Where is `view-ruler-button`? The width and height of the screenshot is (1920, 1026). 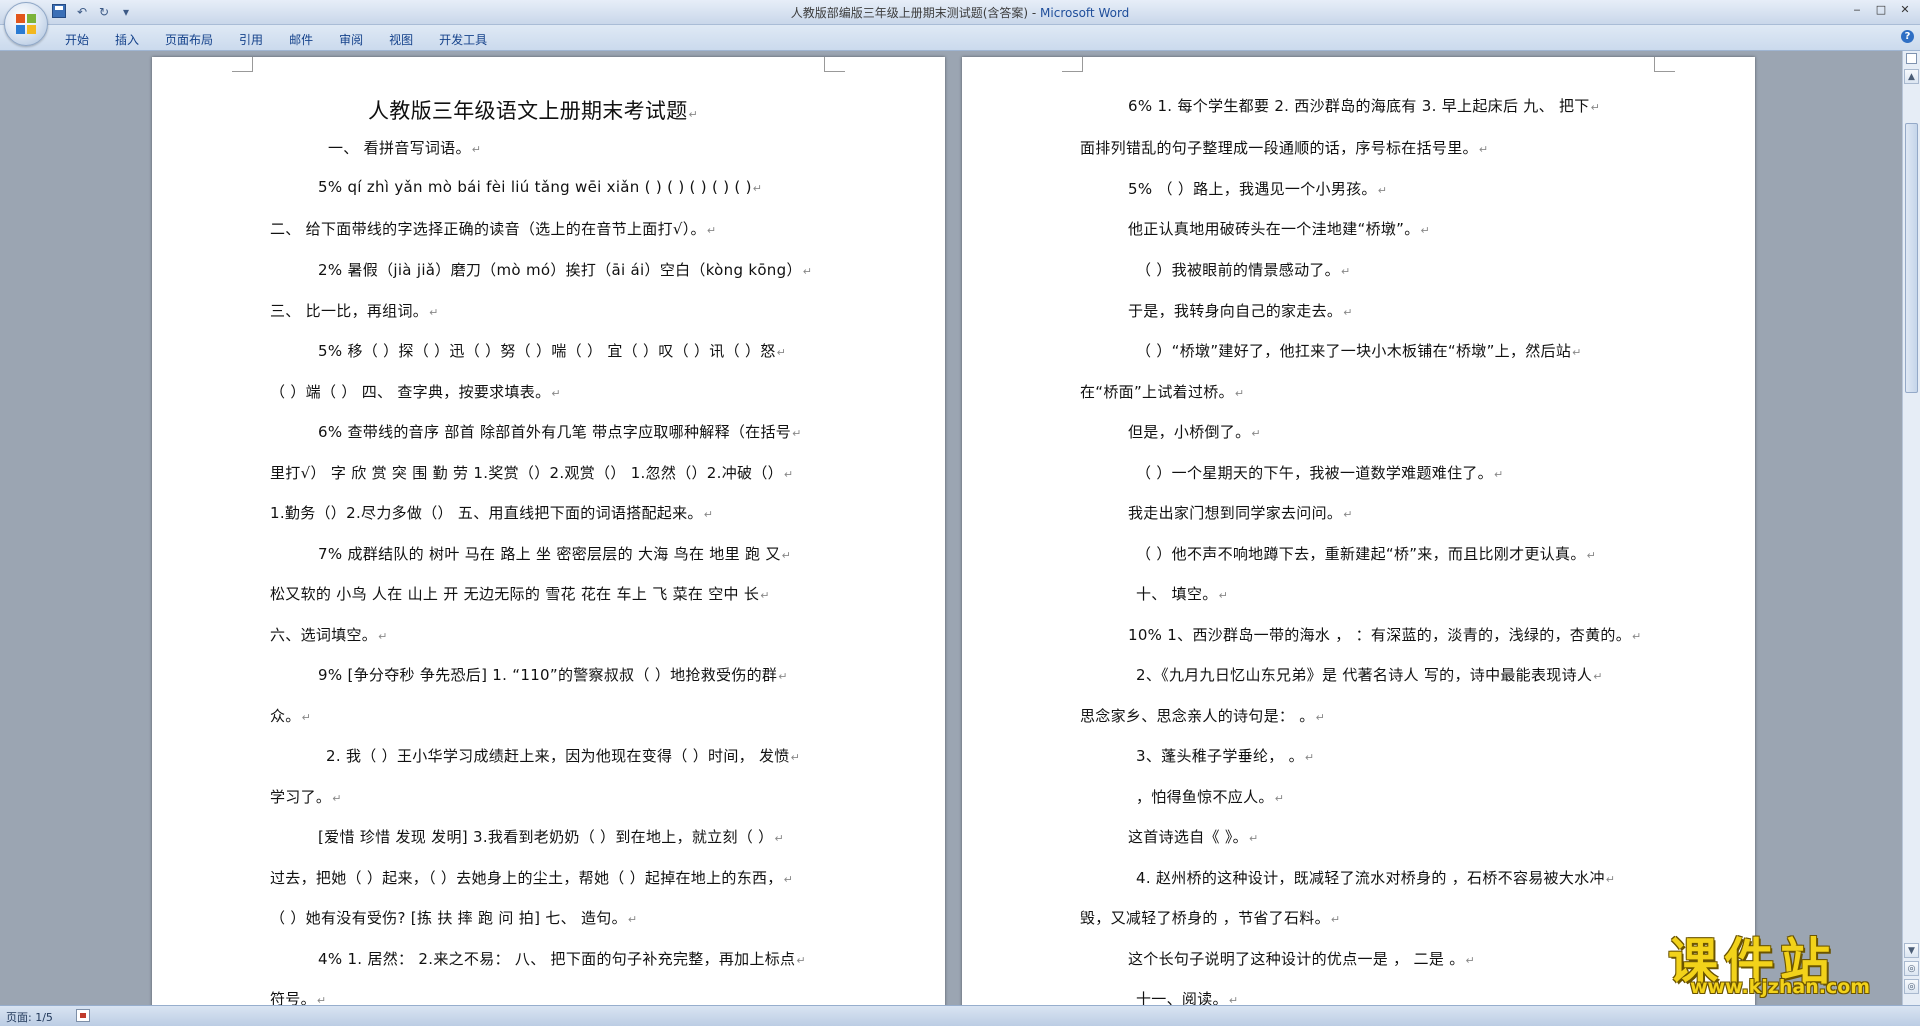 view-ruler-button is located at coordinates (1911, 58).